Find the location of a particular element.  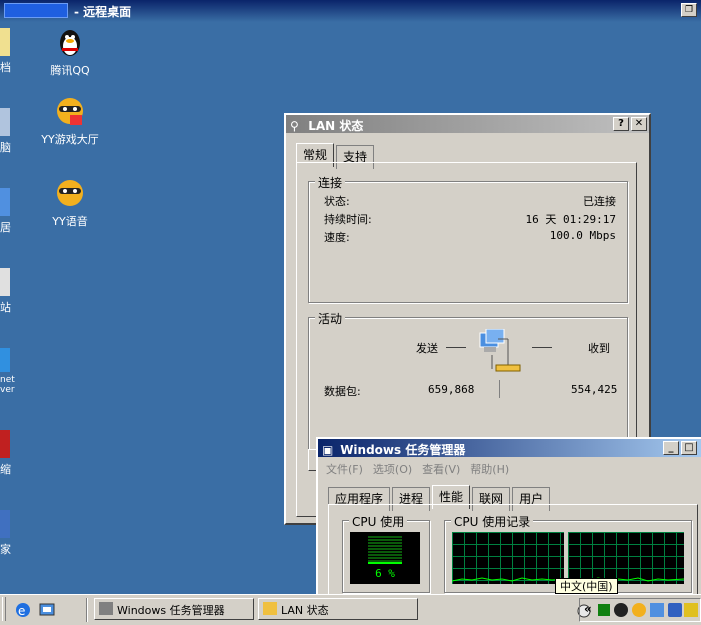

desktop-icon-yy-game: YY游戏大厅 is located at coordinates (70, 121).